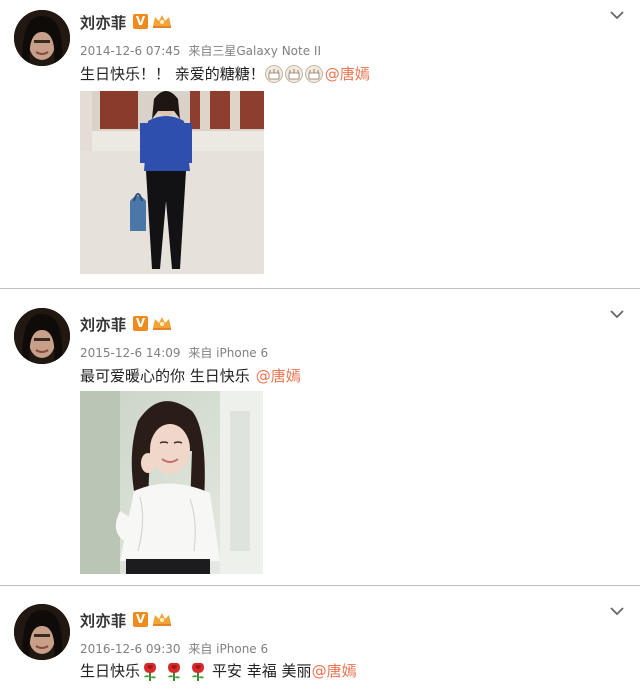  What do you see at coordinates (130, 51) in the screenshot?
I see `timestamp: 2014-12-6 07:45` at bounding box center [130, 51].